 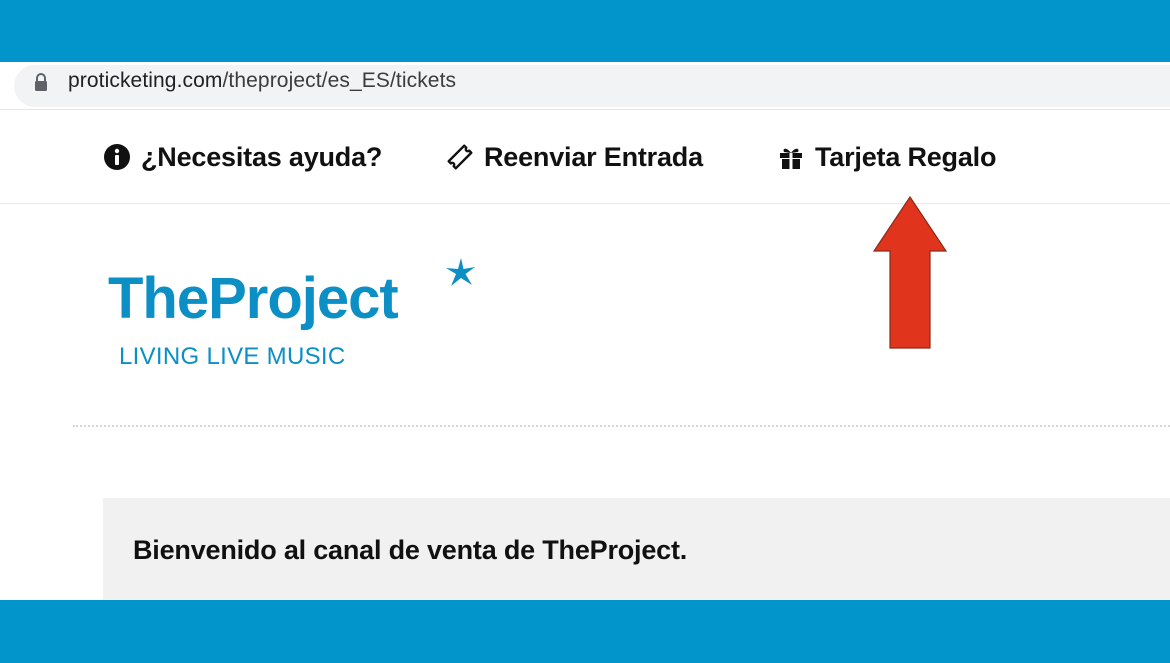 I want to click on nav-help-label: ¿Necesitas ayuda?, so click(x=262, y=156).